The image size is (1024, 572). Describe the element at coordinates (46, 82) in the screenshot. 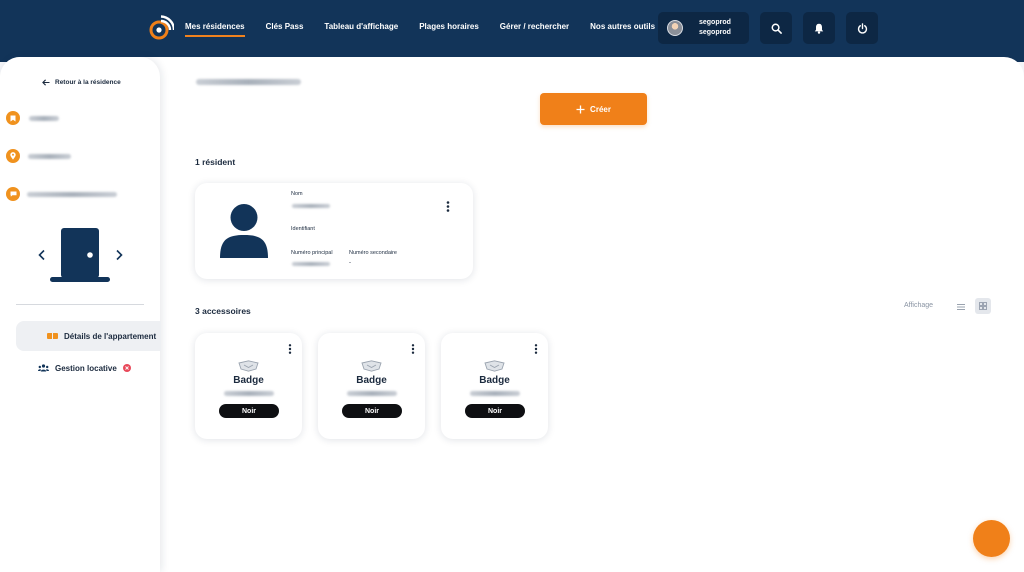

I see `arrow-left-icon` at that location.